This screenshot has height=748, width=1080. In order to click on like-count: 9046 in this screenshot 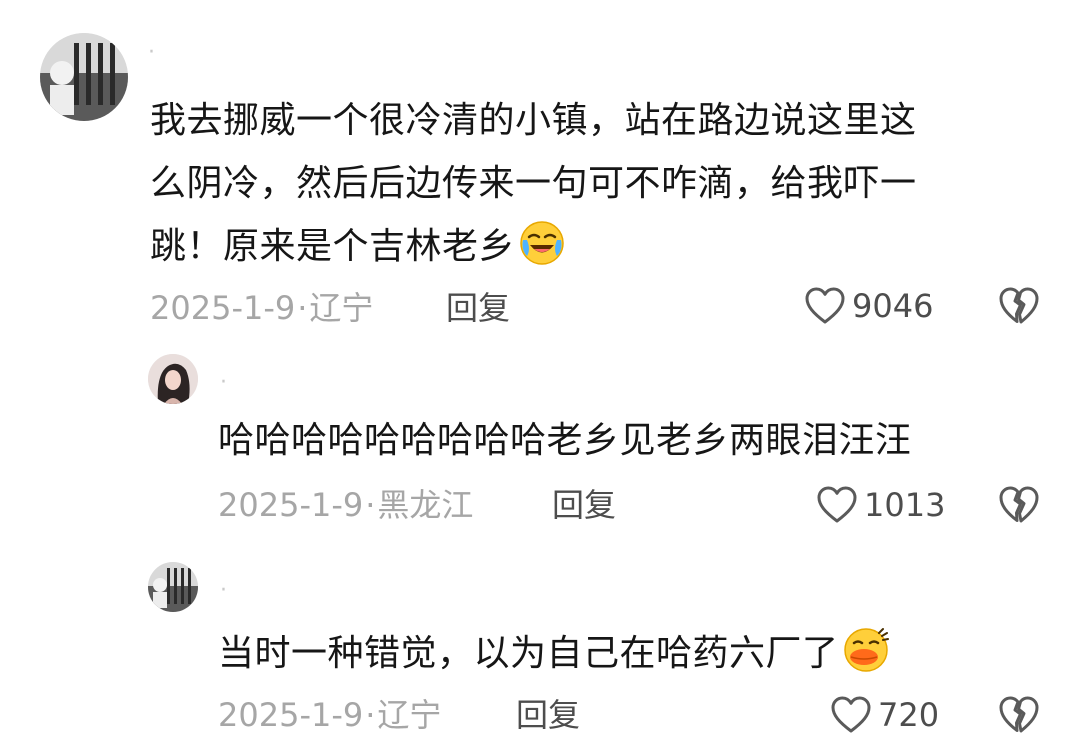, I will do `click(893, 306)`.